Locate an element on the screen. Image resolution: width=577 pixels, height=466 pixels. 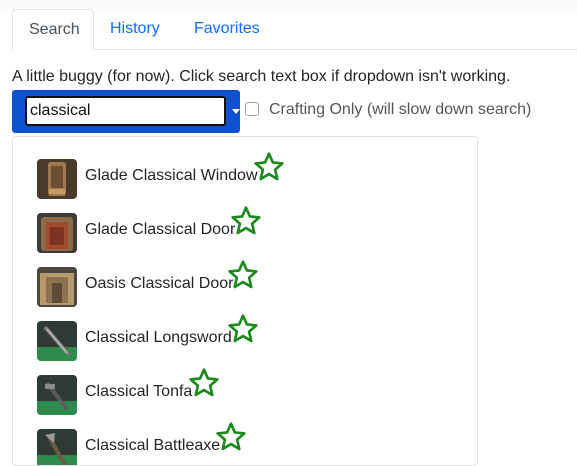
chevron-down-icon is located at coordinates (236, 111).